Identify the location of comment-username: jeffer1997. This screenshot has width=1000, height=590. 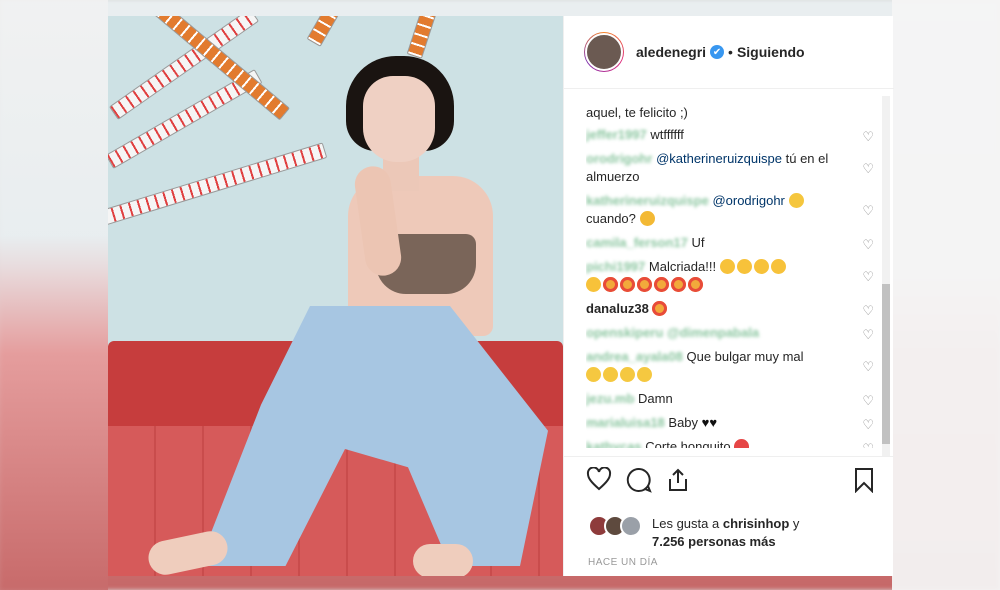
(616, 134).